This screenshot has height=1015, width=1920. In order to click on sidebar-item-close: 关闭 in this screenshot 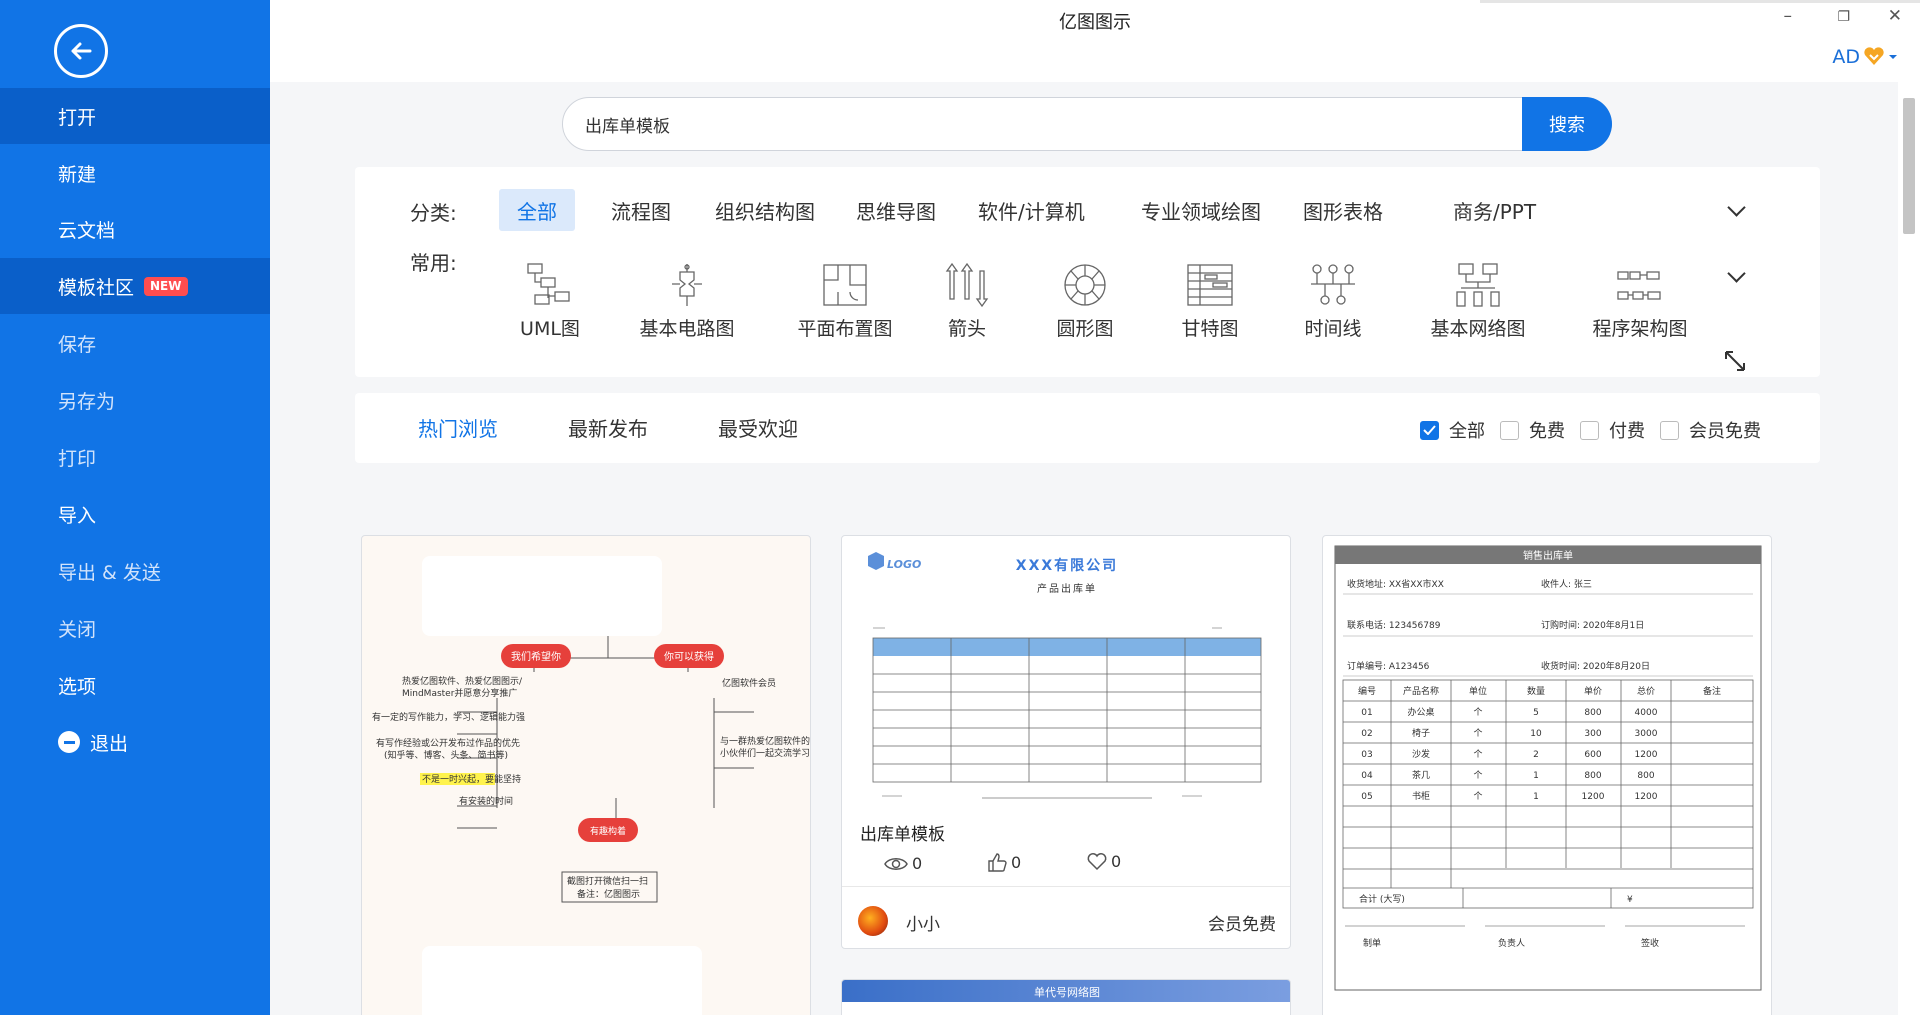, I will do `click(135, 628)`.